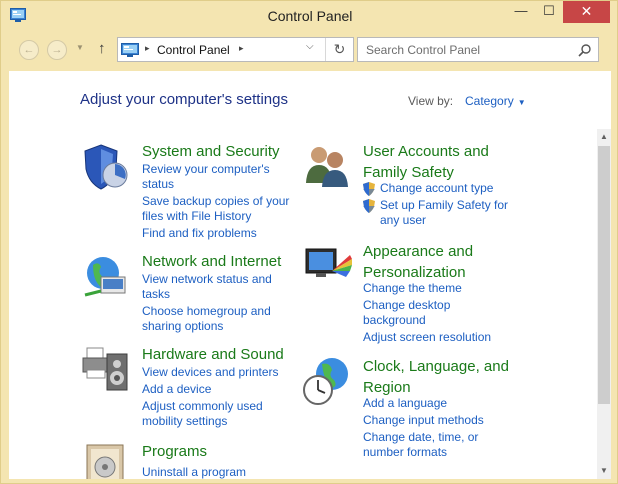 The height and width of the screenshot is (484, 618). I want to click on link-screen-resolution: Adjust screen resolution, so click(438, 337).